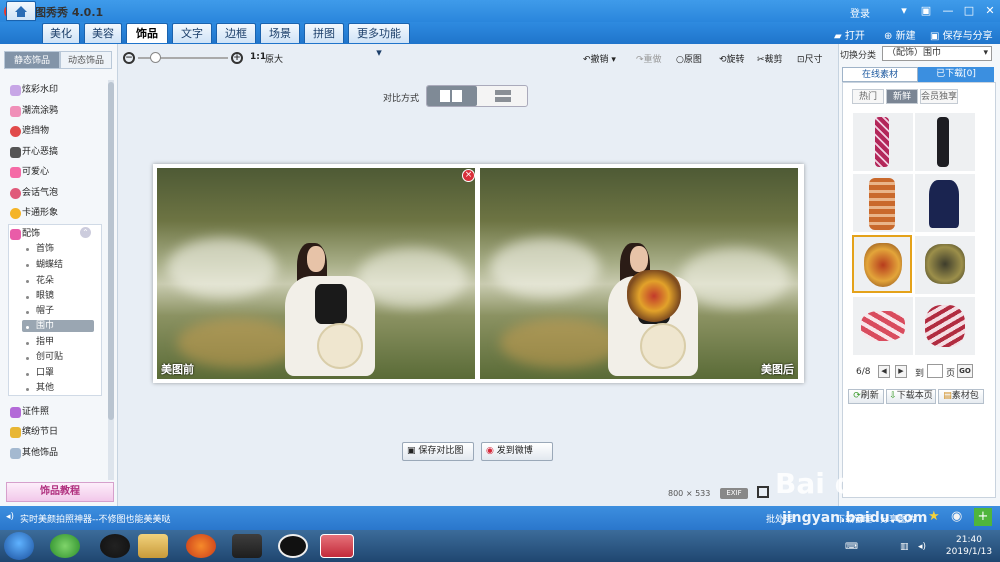  What do you see at coordinates (983, 517) in the screenshot?
I see `add-icon: +` at bounding box center [983, 517].